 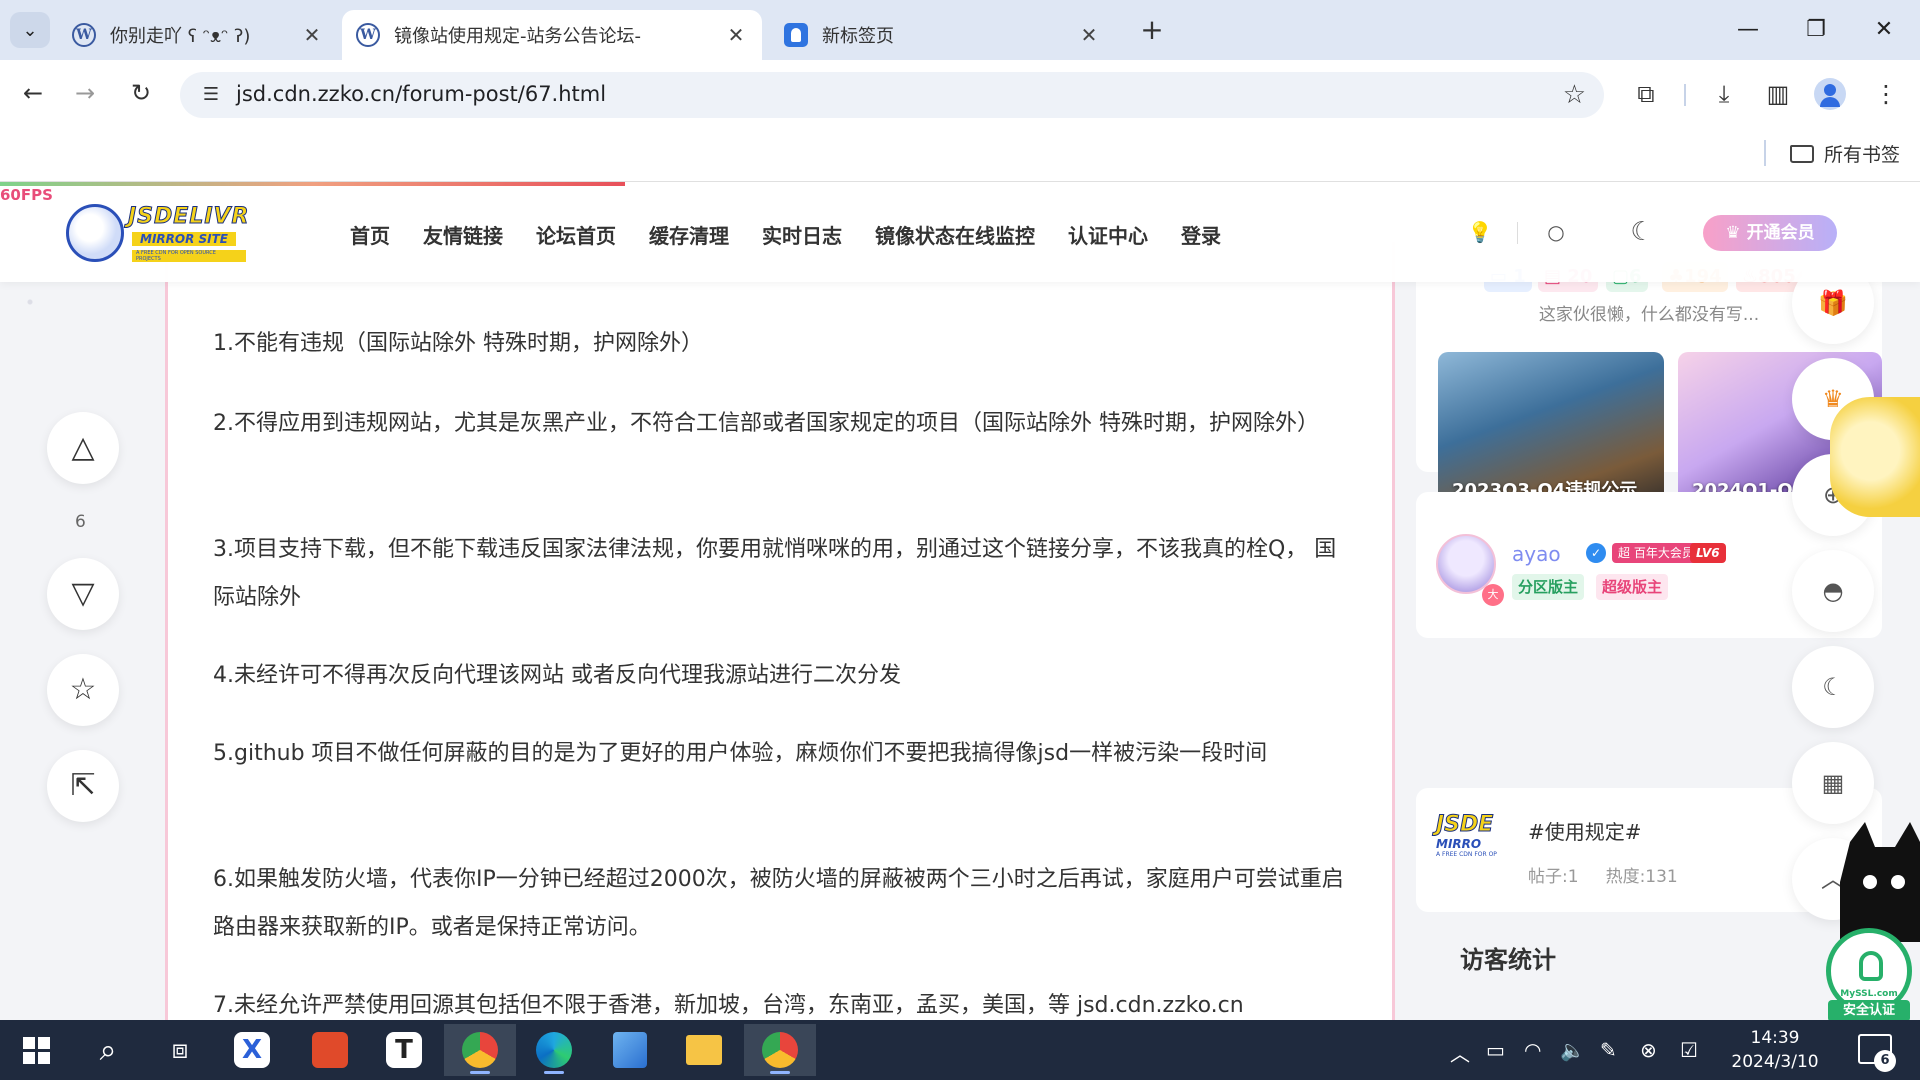 What do you see at coordinates (1685, 95) in the screenshot?
I see `toolbar-divider` at bounding box center [1685, 95].